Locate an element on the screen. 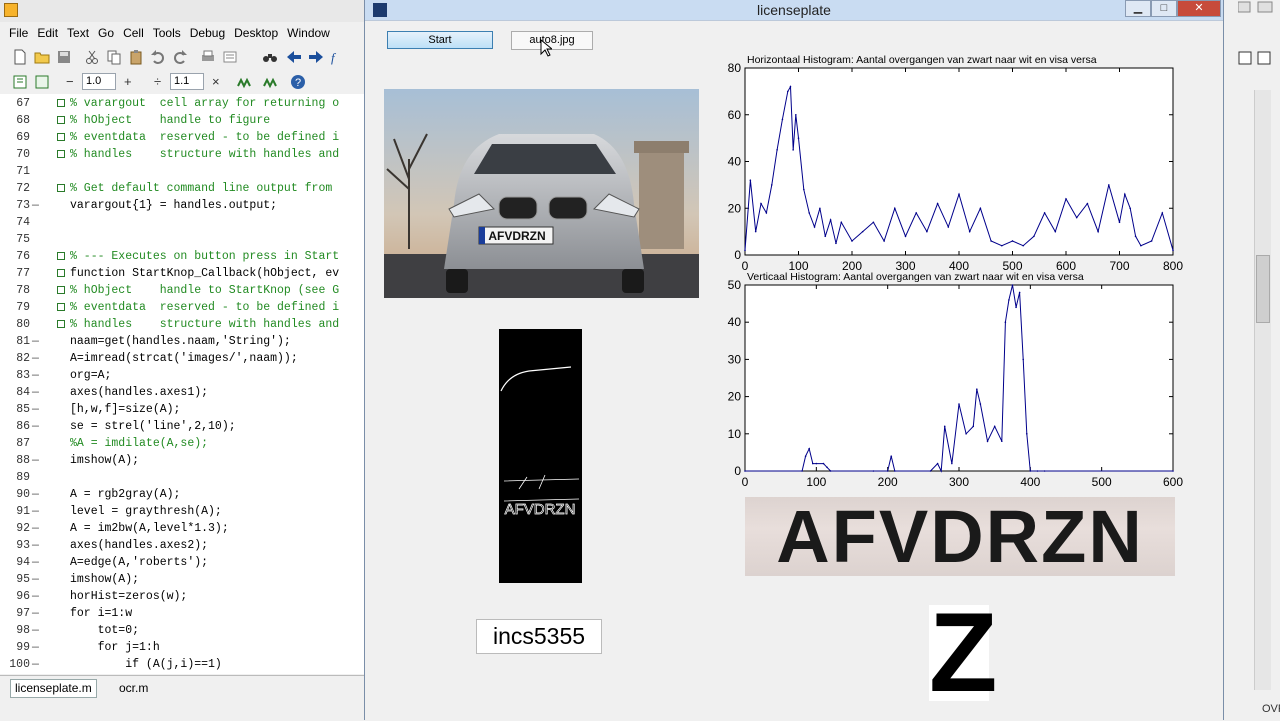 Image resolution: width=1280 pixels, height=721 pixels. new-file-icon is located at coordinates (20, 57).